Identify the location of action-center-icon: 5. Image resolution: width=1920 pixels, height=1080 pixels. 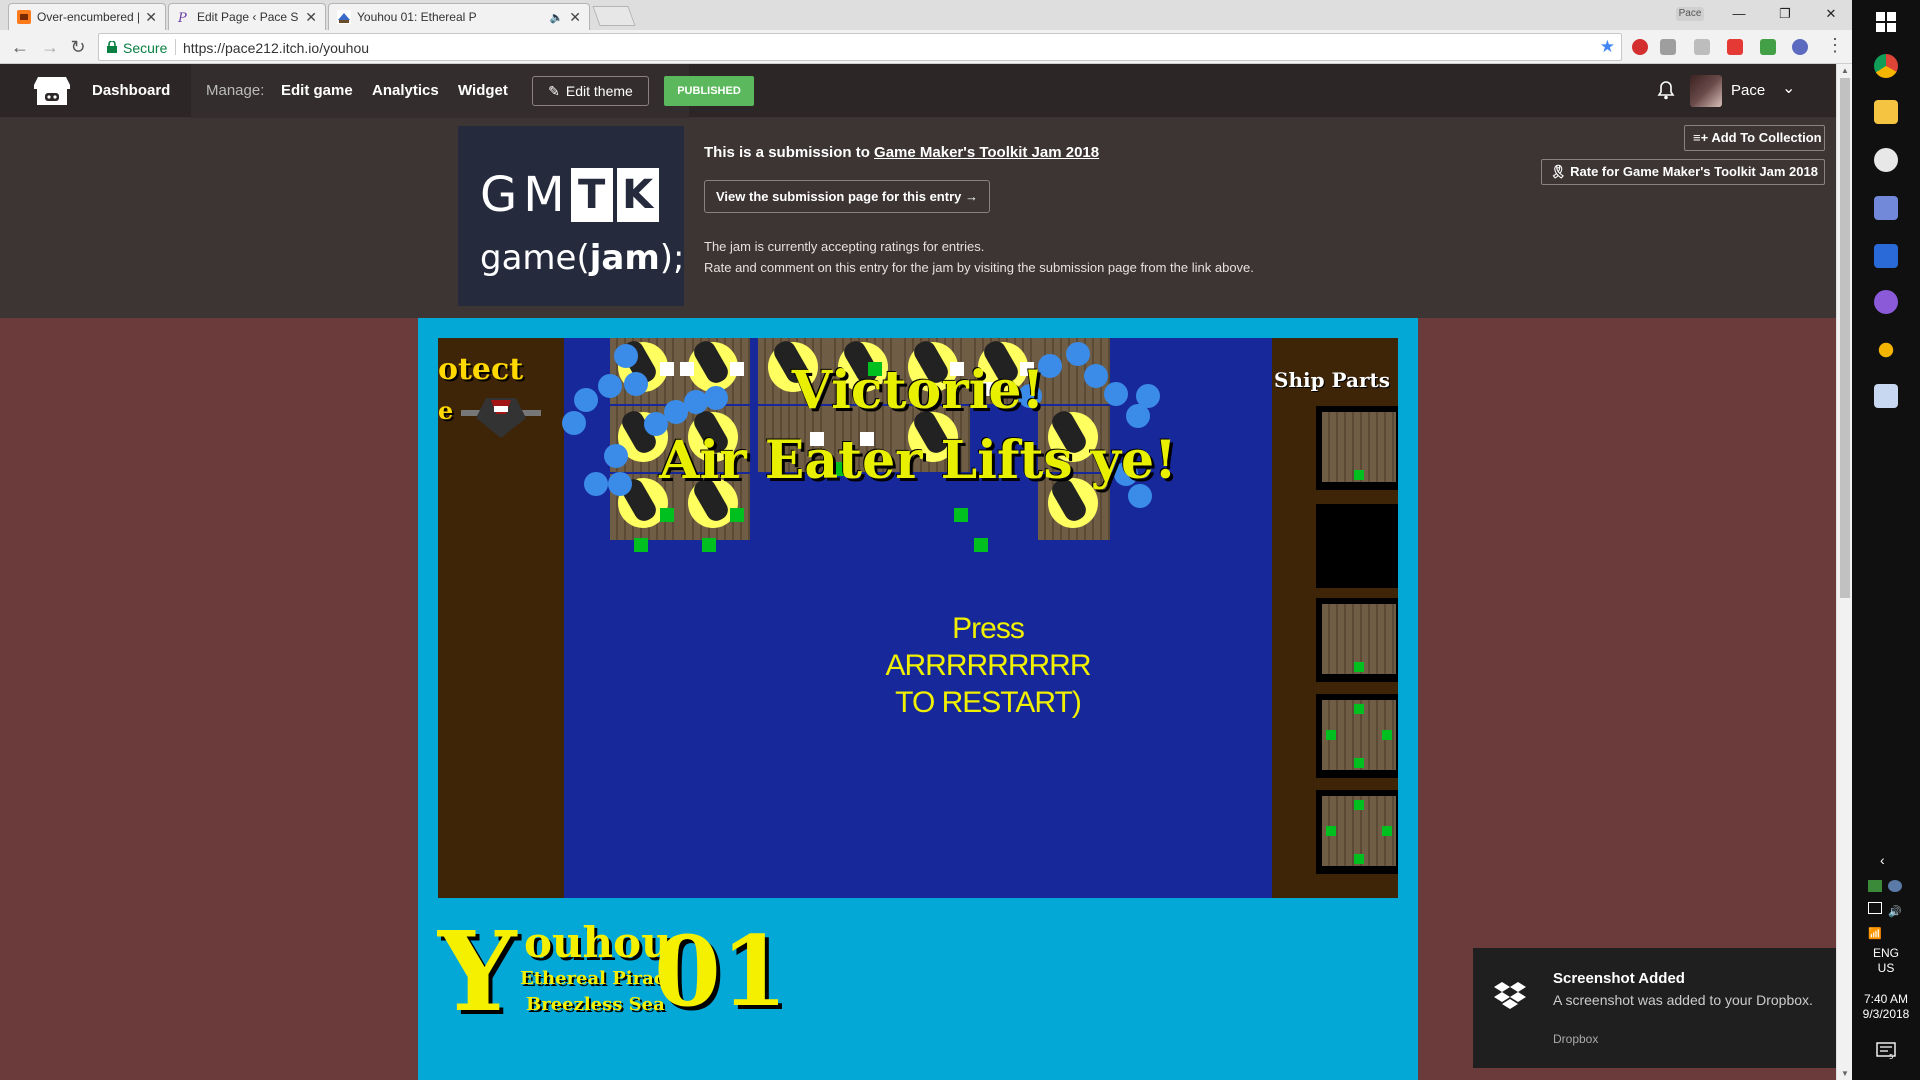
(1886, 1051).